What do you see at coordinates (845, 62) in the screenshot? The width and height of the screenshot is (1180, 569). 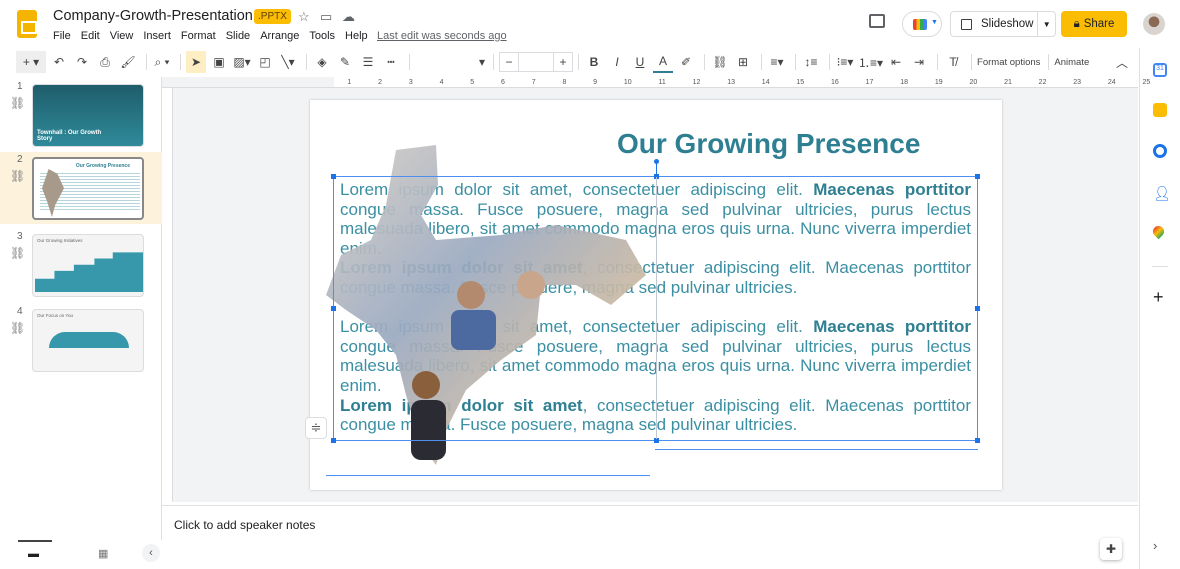 I see `bulleted-list-icon: ⁝≡▾` at bounding box center [845, 62].